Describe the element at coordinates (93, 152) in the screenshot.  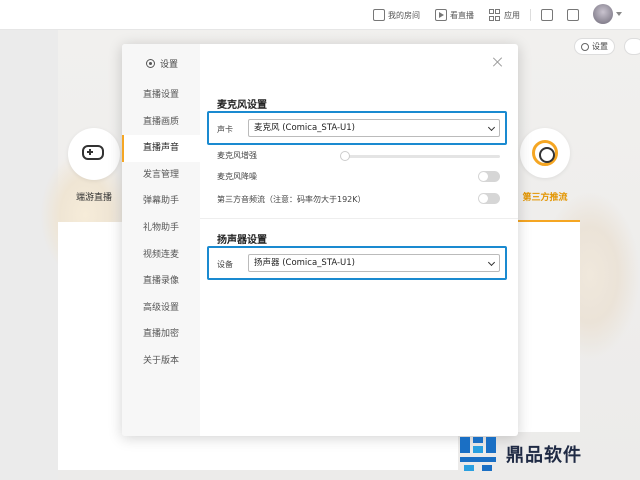
I see `gamepad-icon` at that location.